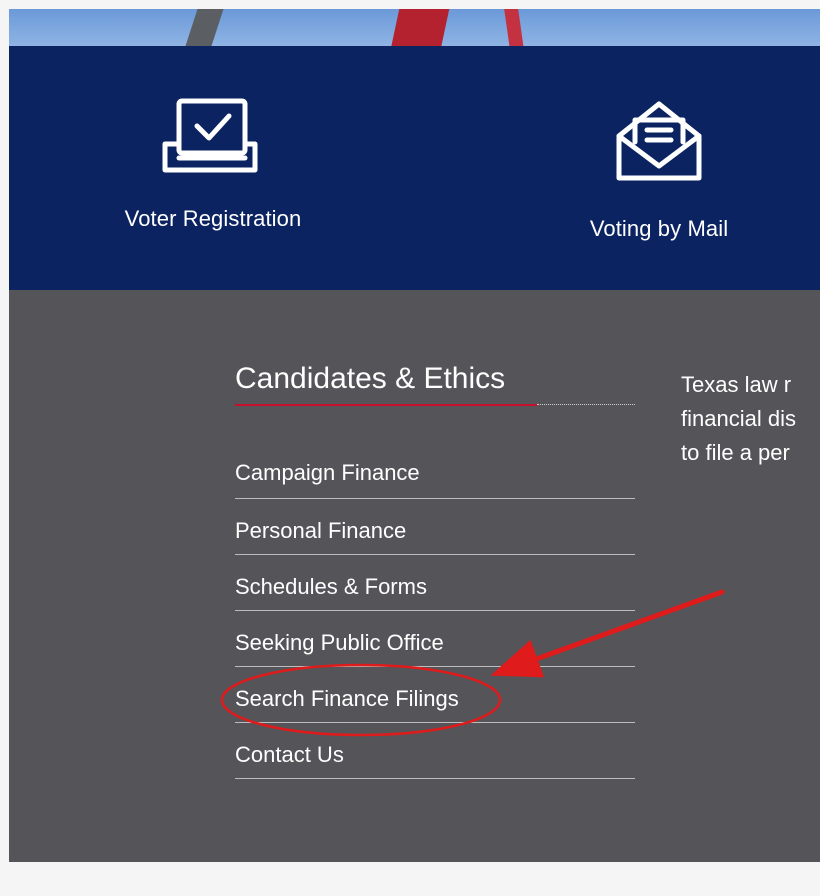 This screenshot has width=820, height=896. I want to click on schedules-forms-link: Schedules & Forms, so click(331, 587).